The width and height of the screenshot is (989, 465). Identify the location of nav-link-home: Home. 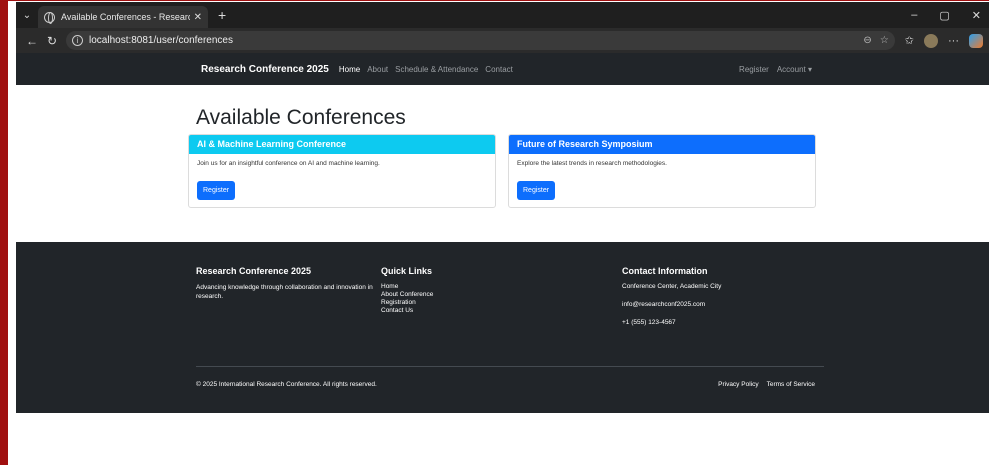
(349, 69).